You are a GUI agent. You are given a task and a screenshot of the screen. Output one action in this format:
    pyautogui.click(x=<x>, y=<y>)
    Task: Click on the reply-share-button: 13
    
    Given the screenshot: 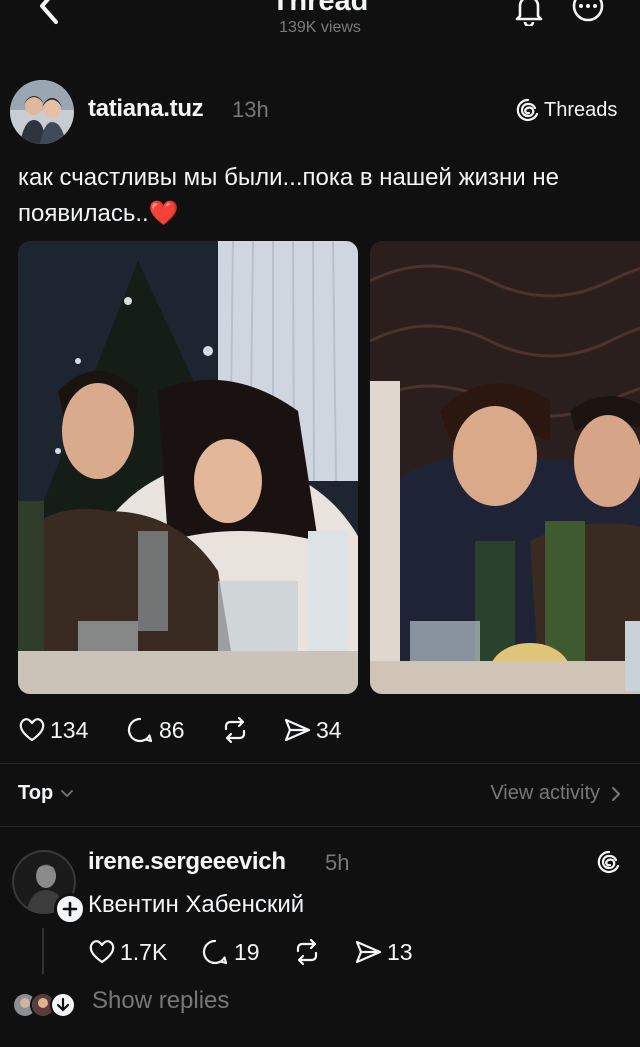 What is the action you would take?
    pyautogui.click(x=383, y=952)
    